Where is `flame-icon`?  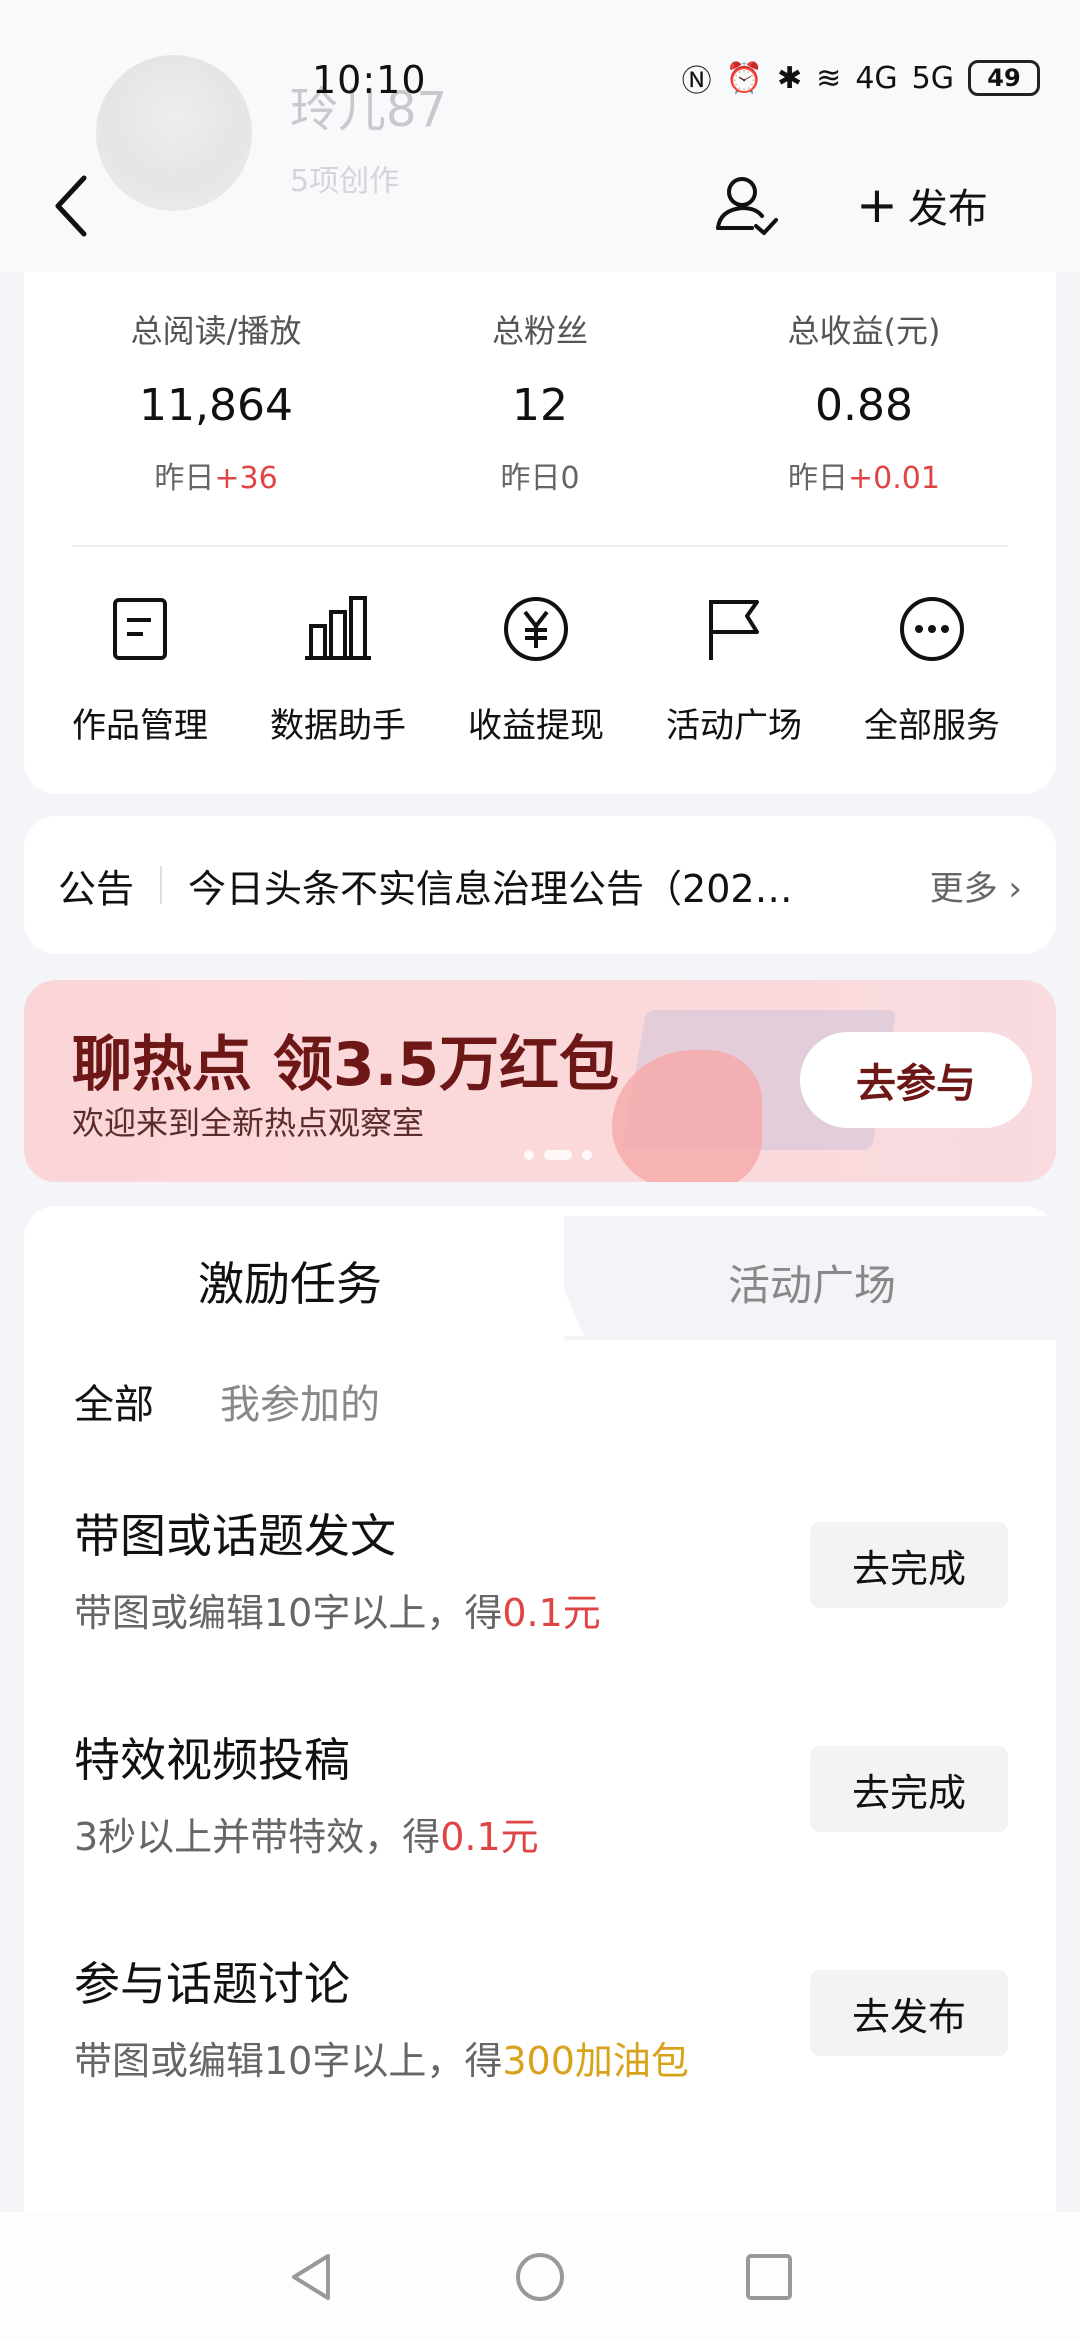 flame-icon is located at coordinates (687, 1116).